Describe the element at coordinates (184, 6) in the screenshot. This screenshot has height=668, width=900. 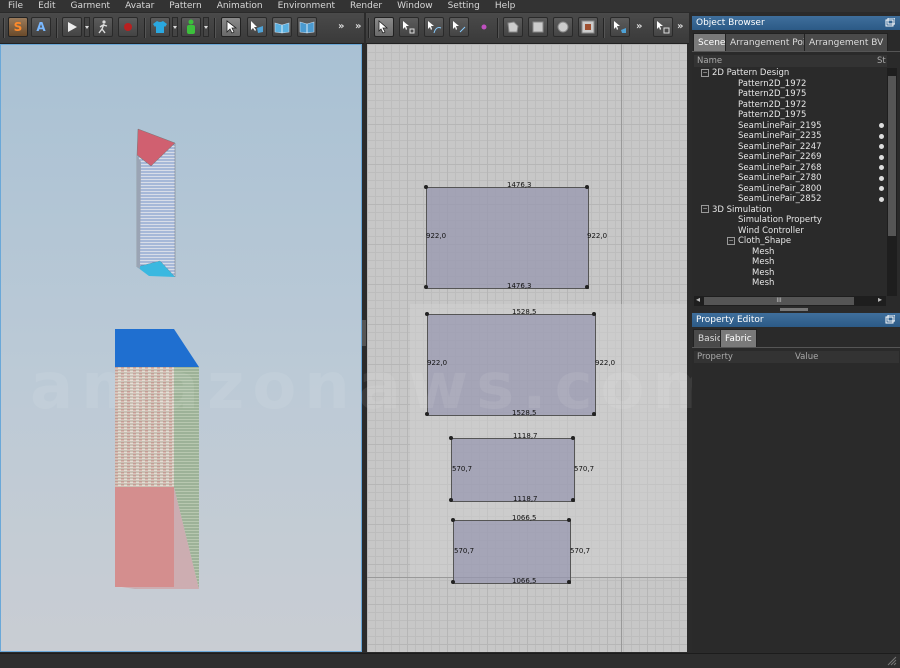
I see `menu-pattern: Pattern` at that location.